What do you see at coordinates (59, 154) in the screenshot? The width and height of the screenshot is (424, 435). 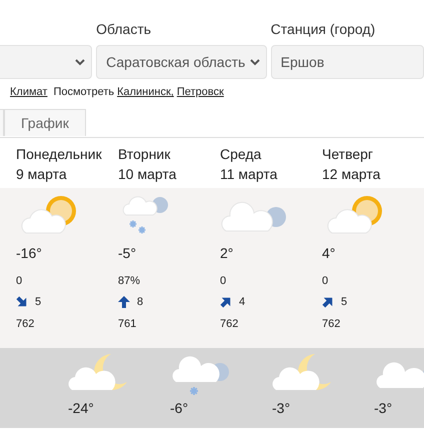 I see `weekday: Понедельник` at bounding box center [59, 154].